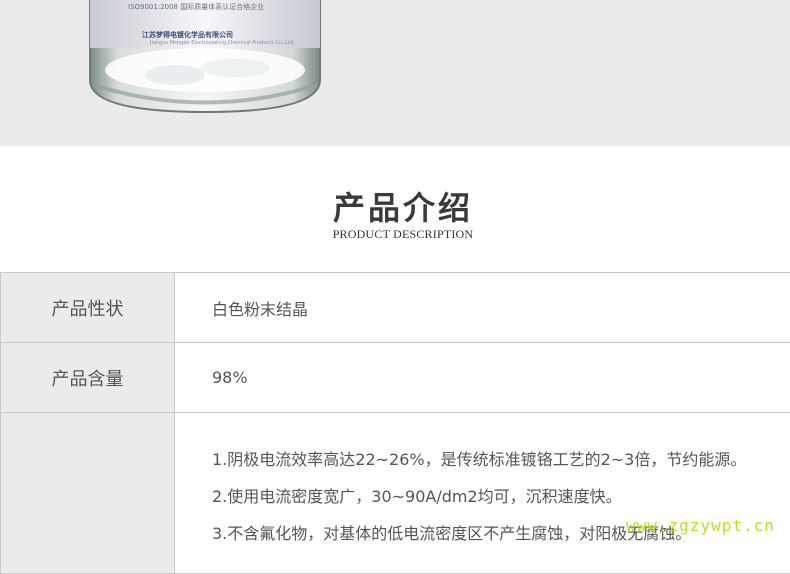  Describe the element at coordinates (196, 7) in the screenshot. I see `iso-certification-text: ISO9001:2008 国际质量体系认证合格企业` at that location.